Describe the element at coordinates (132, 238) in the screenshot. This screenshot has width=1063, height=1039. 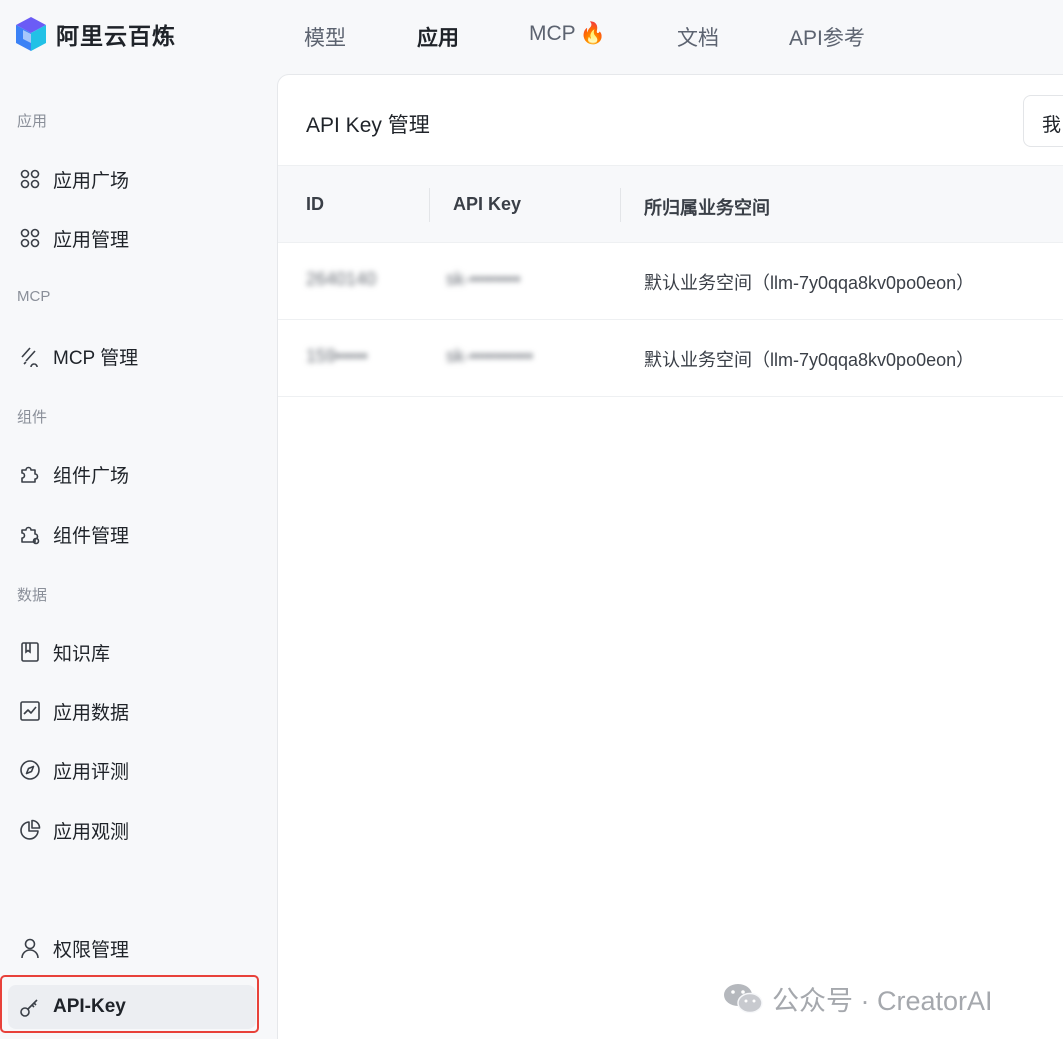
I see `sidebar-item-app-management: 应用管理` at that location.